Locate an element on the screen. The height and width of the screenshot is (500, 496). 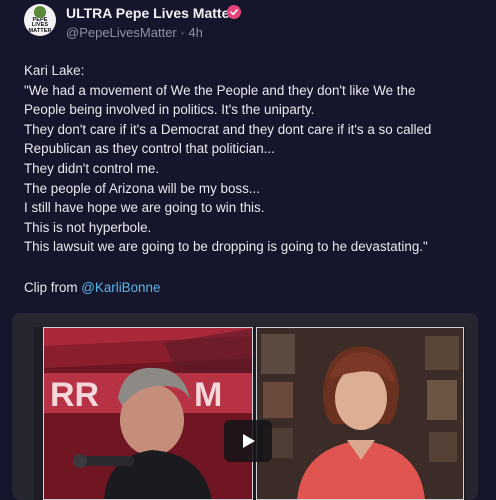
post-line: This is not hyperbole. is located at coordinates (88, 227).